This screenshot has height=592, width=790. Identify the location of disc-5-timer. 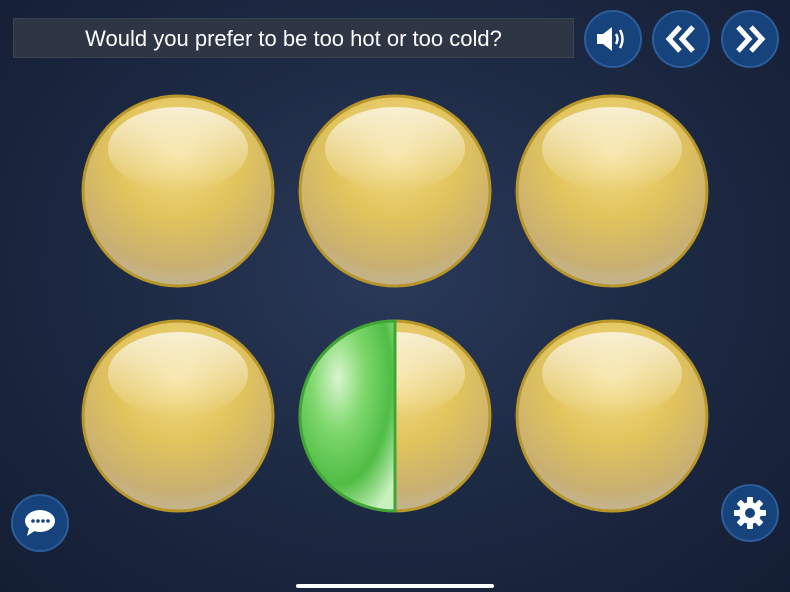
(395, 416).